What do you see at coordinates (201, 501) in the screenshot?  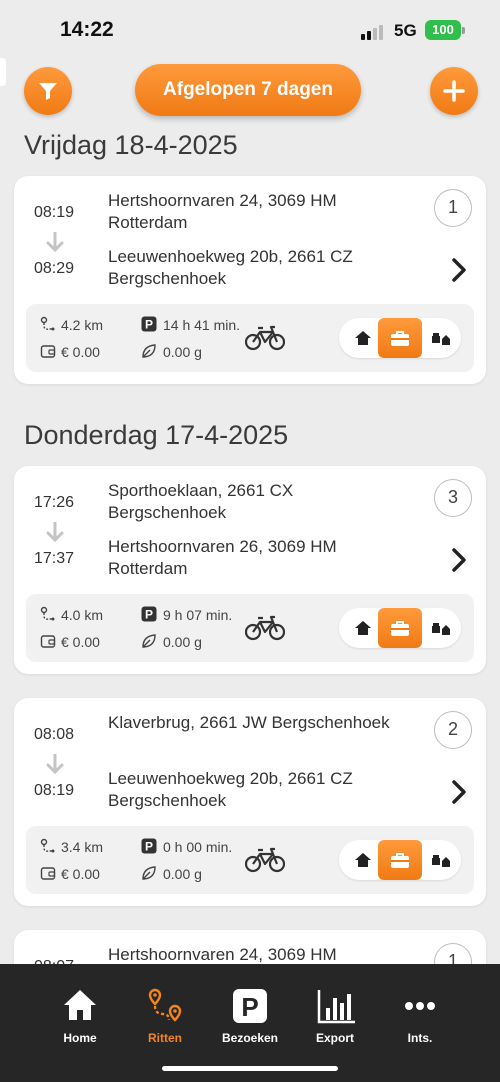 I see `from-address: Sporthoeklaan, 2661 CX Bergschenhoek` at bounding box center [201, 501].